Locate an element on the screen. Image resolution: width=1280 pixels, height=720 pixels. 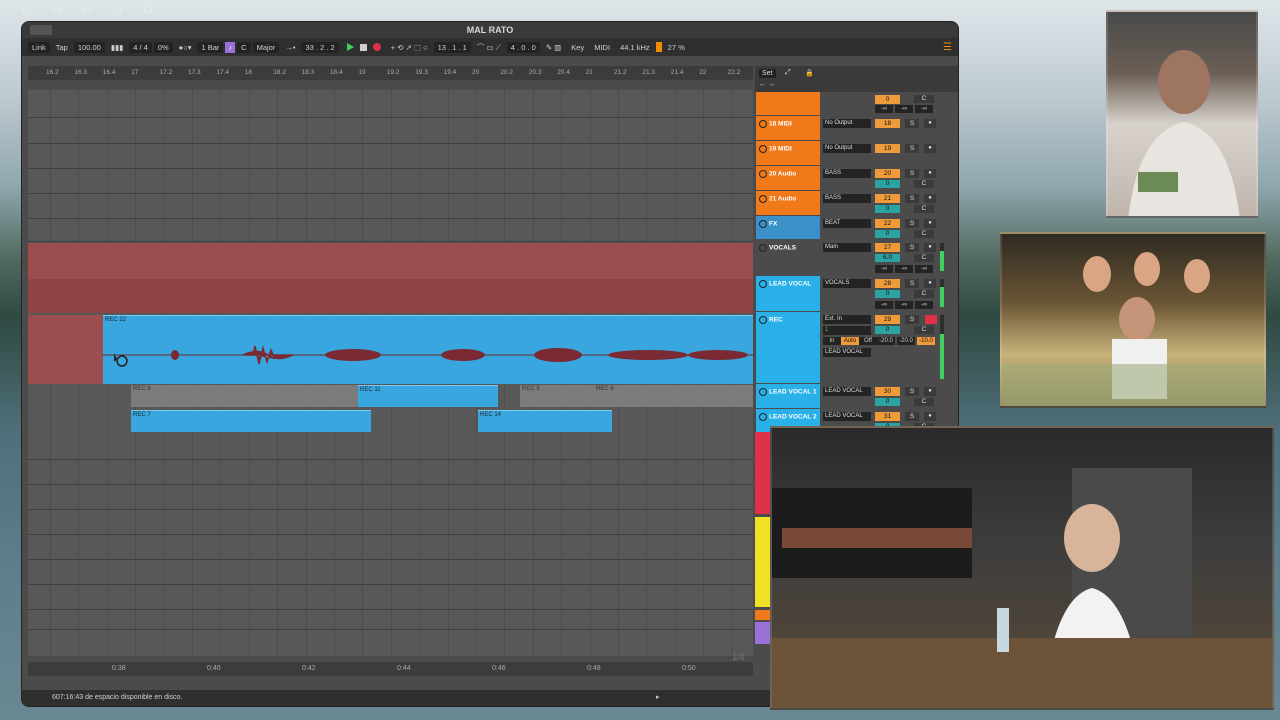
track-header: 0 C -∞ -∞ -∞ is located at coordinates (856, 104).